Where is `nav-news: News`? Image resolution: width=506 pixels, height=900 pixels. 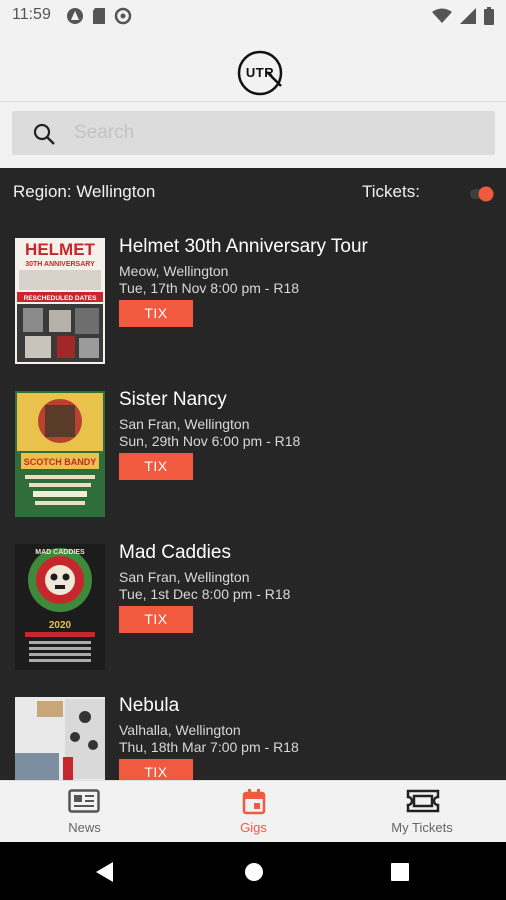
nav-news: News is located at coordinates (84, 812).